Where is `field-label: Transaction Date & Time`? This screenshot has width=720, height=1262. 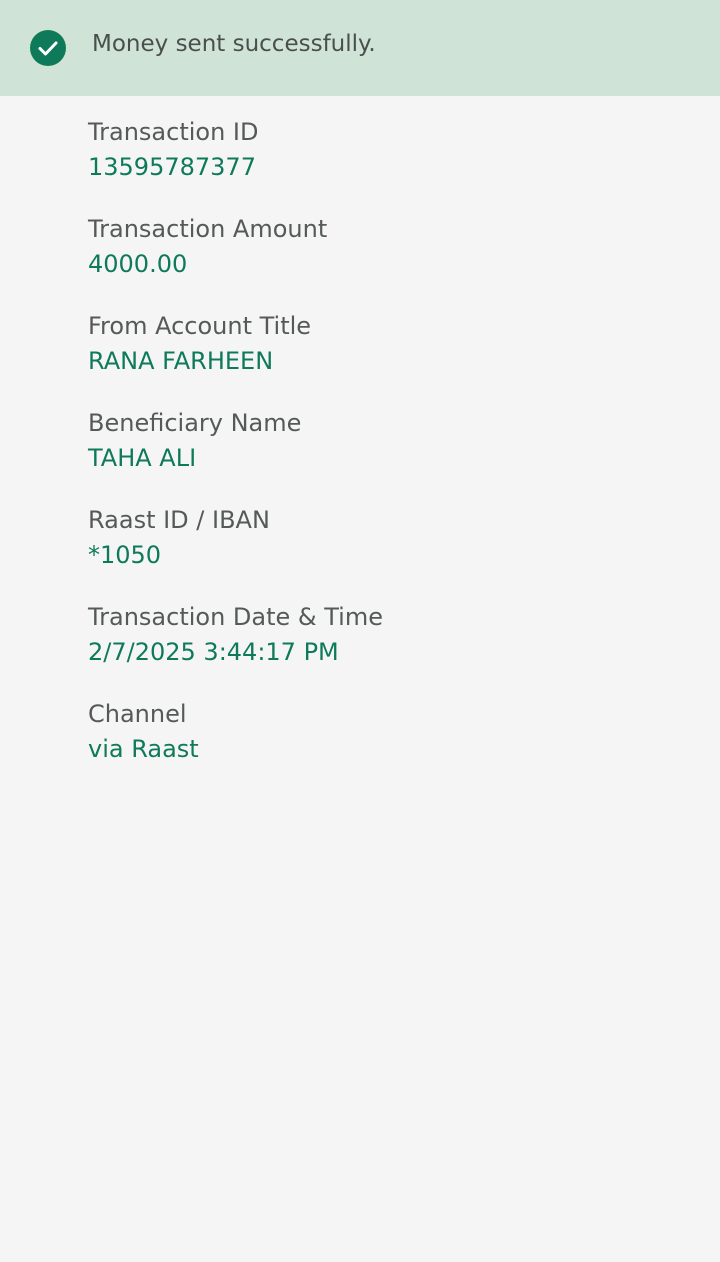 field-label: Transaction Date & Time is located at coordinates (235, 617).